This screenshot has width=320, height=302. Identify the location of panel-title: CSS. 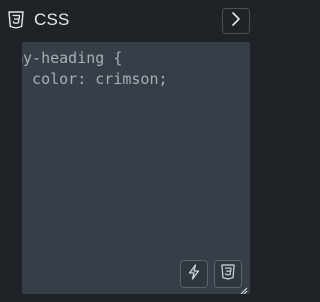
(52, 19).